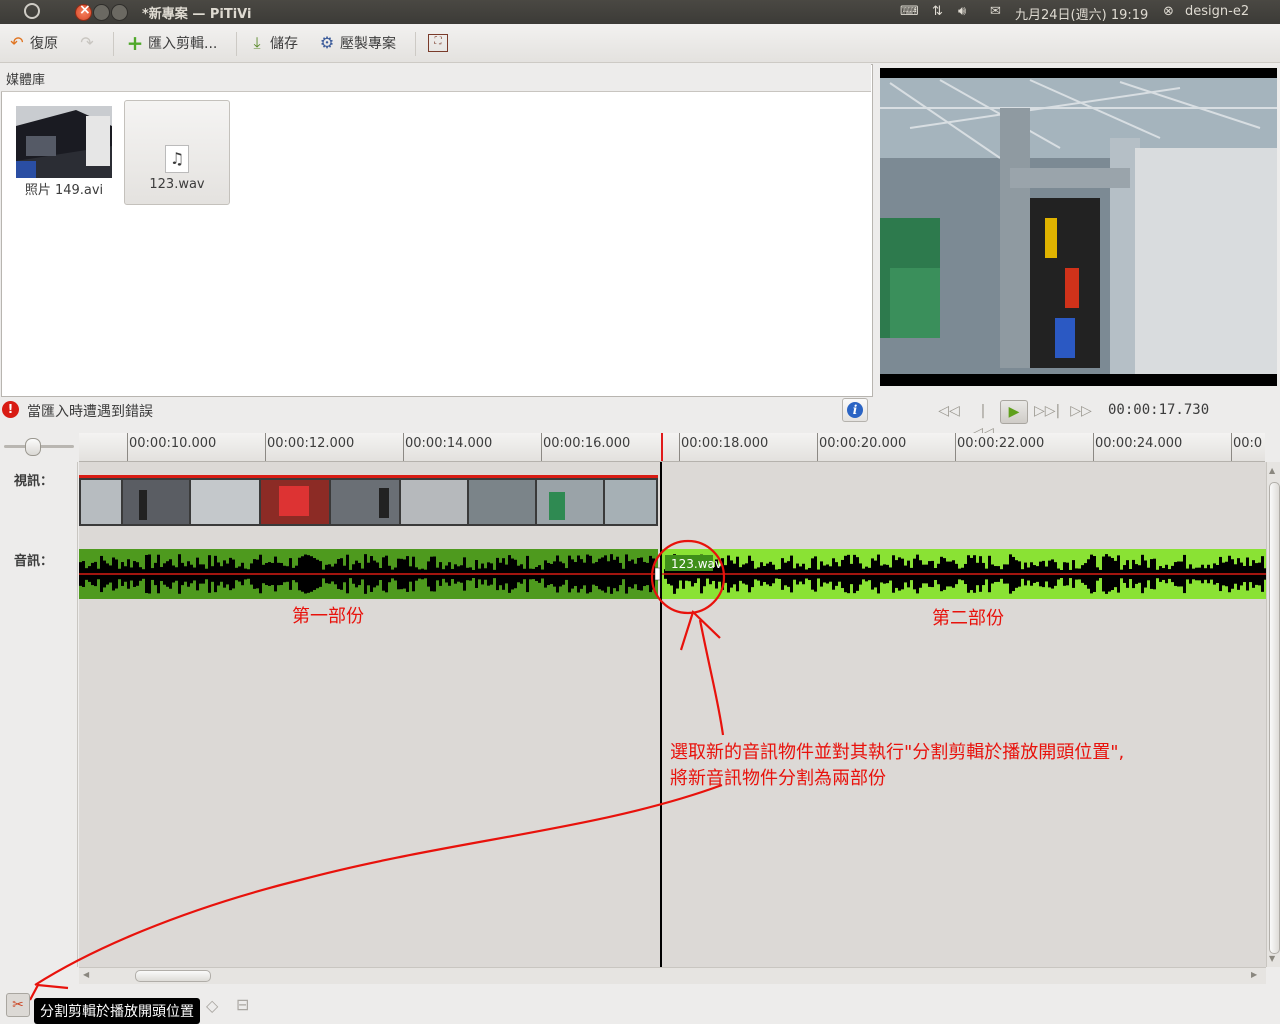 The height and width of the screenshot is (1024, 1280). I want to click on media-item-audio: ♫ 123.wav, so click(177, 152).